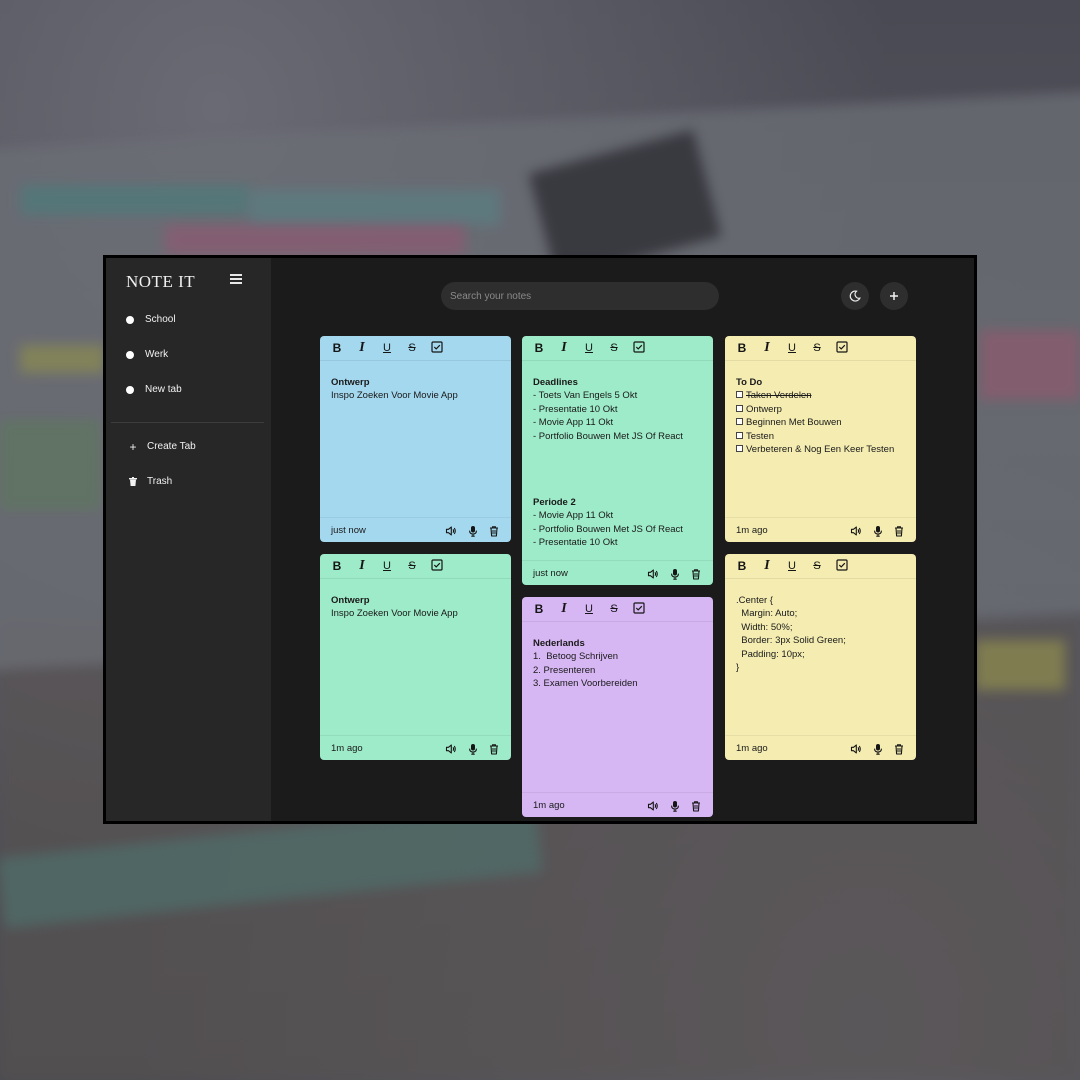  Describe the element at coordinates (580, 296) in the screenshot. I see `search-input` at that location.